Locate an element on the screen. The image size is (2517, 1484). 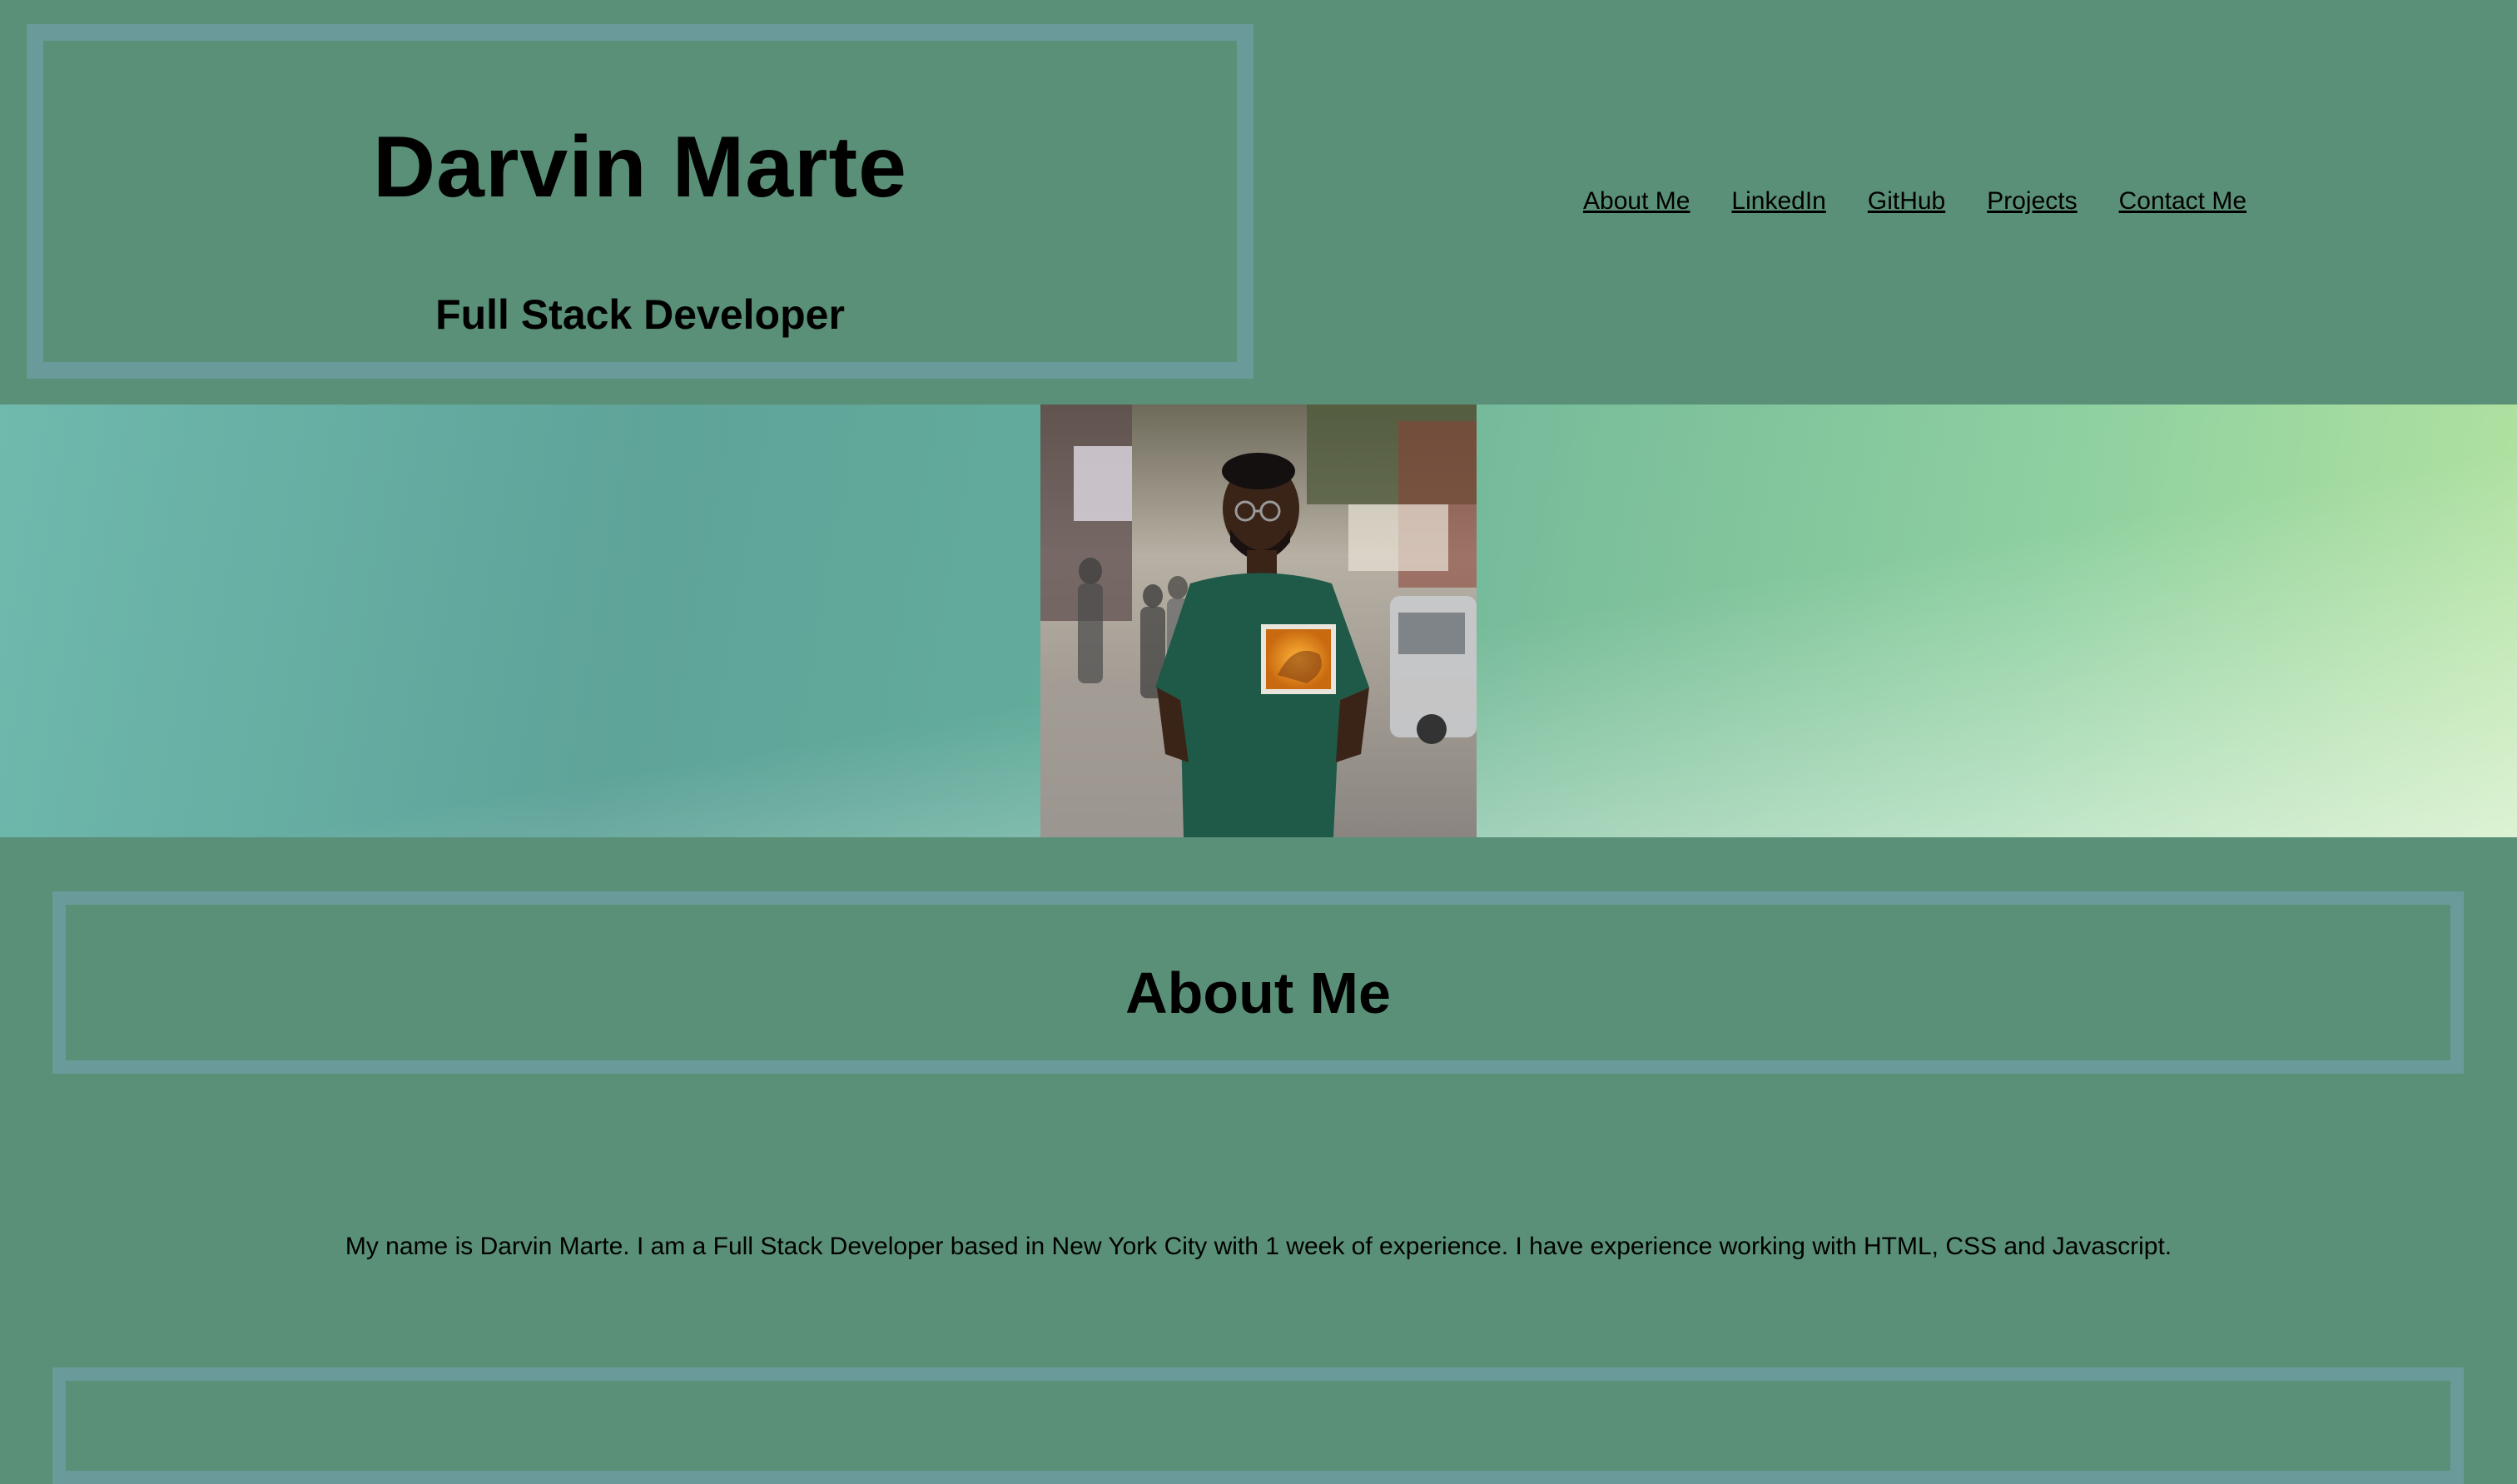
profile-photo is located at coordinates (1258, 621).